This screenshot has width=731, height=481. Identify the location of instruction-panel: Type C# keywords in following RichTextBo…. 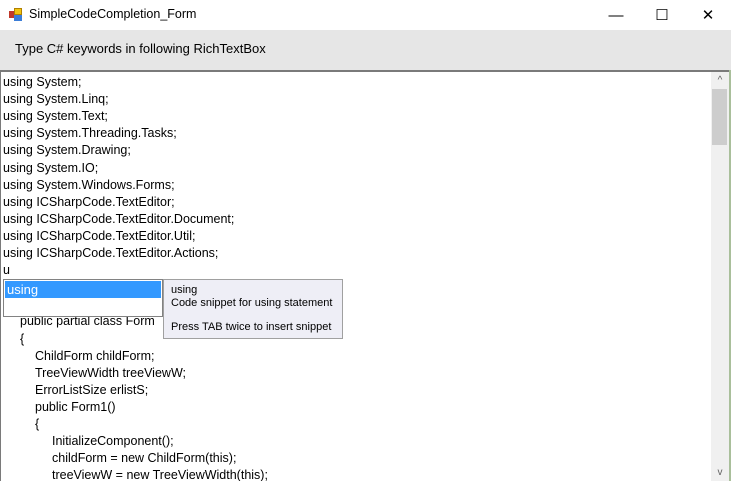
(365, 50).